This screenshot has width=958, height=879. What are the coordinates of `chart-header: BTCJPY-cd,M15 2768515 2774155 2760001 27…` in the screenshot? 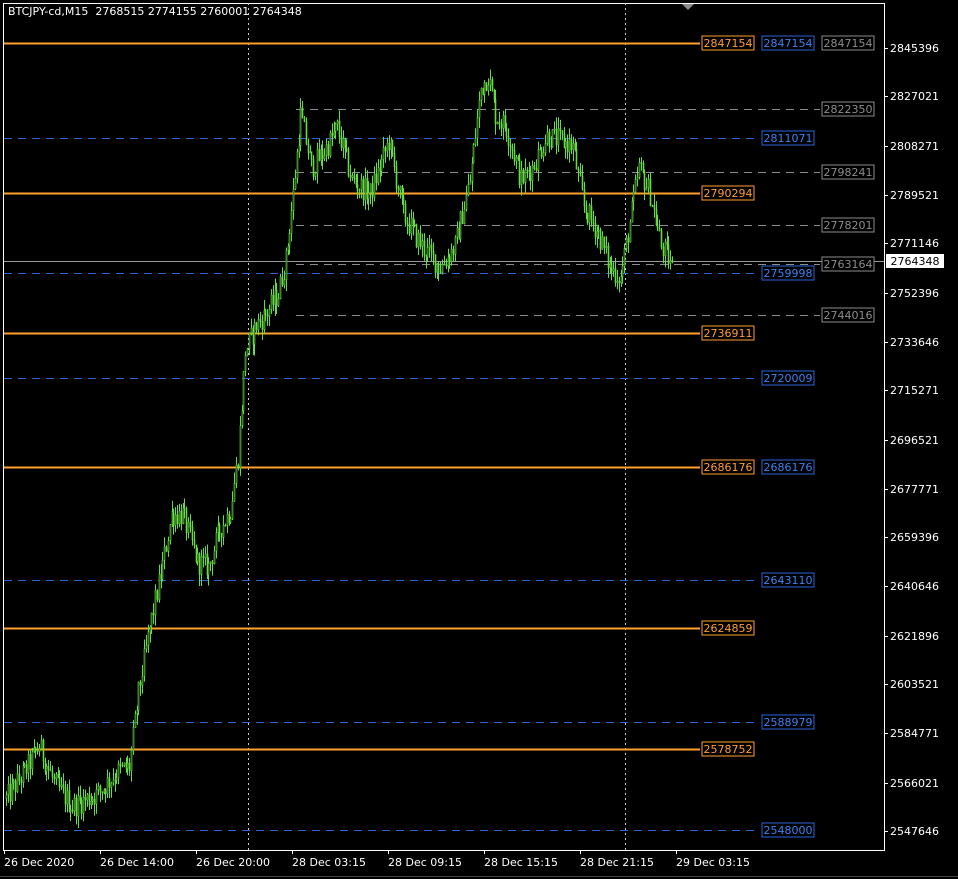 It's located at (155, 11).